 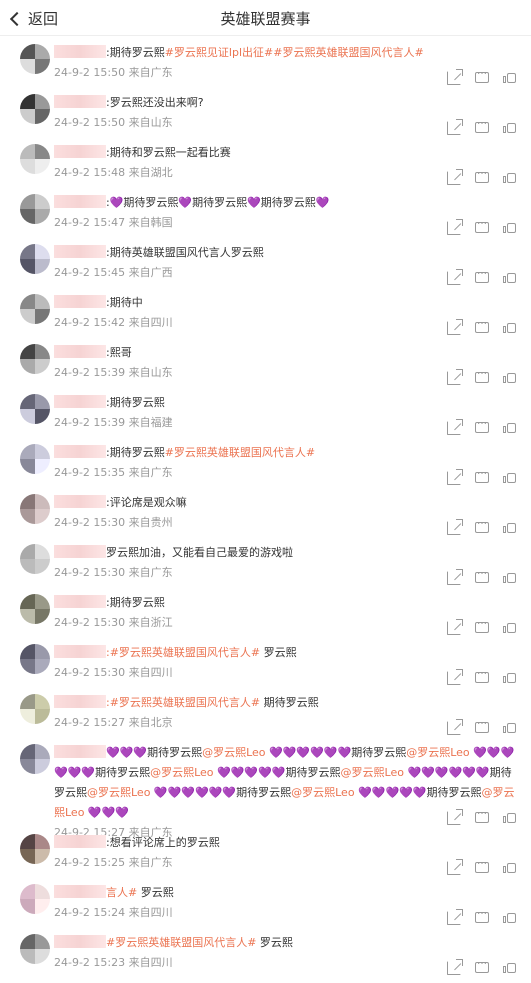 I want to click on hashtag-link: #罗云熙见证lpl出征#, so click(x=219, y=52).